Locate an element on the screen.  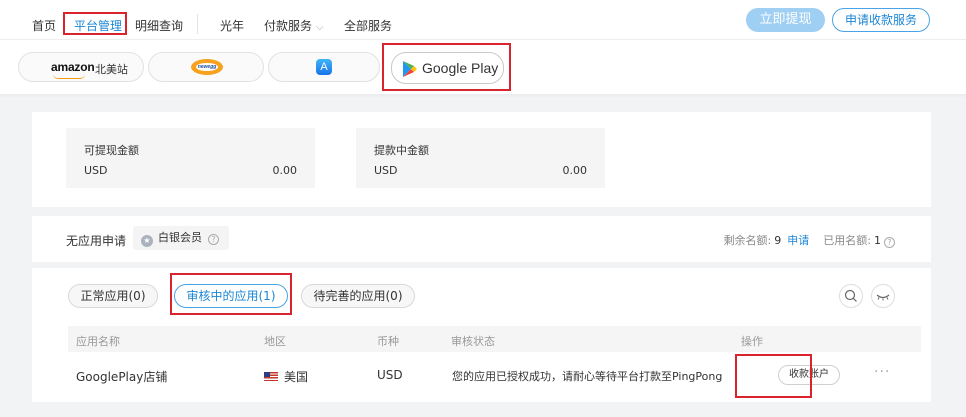
apply-link: 申请 is located at coordinates (798, 240).